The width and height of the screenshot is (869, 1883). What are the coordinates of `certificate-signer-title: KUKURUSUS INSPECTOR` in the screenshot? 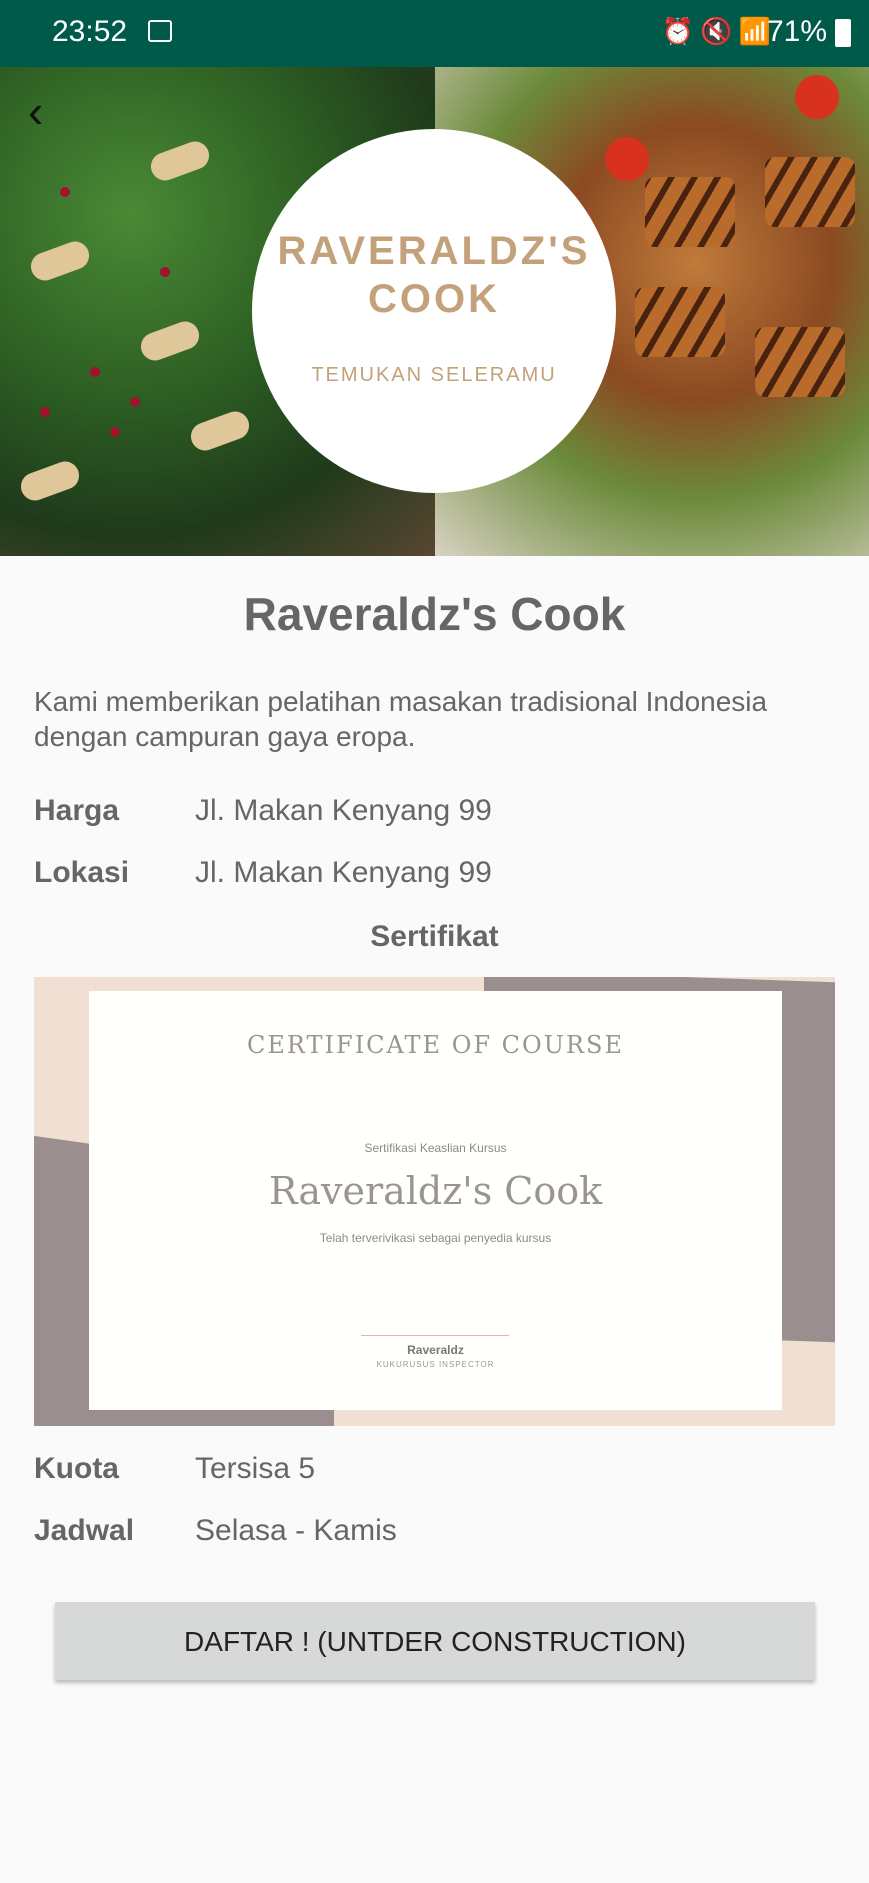 It's located at (435, 1364).